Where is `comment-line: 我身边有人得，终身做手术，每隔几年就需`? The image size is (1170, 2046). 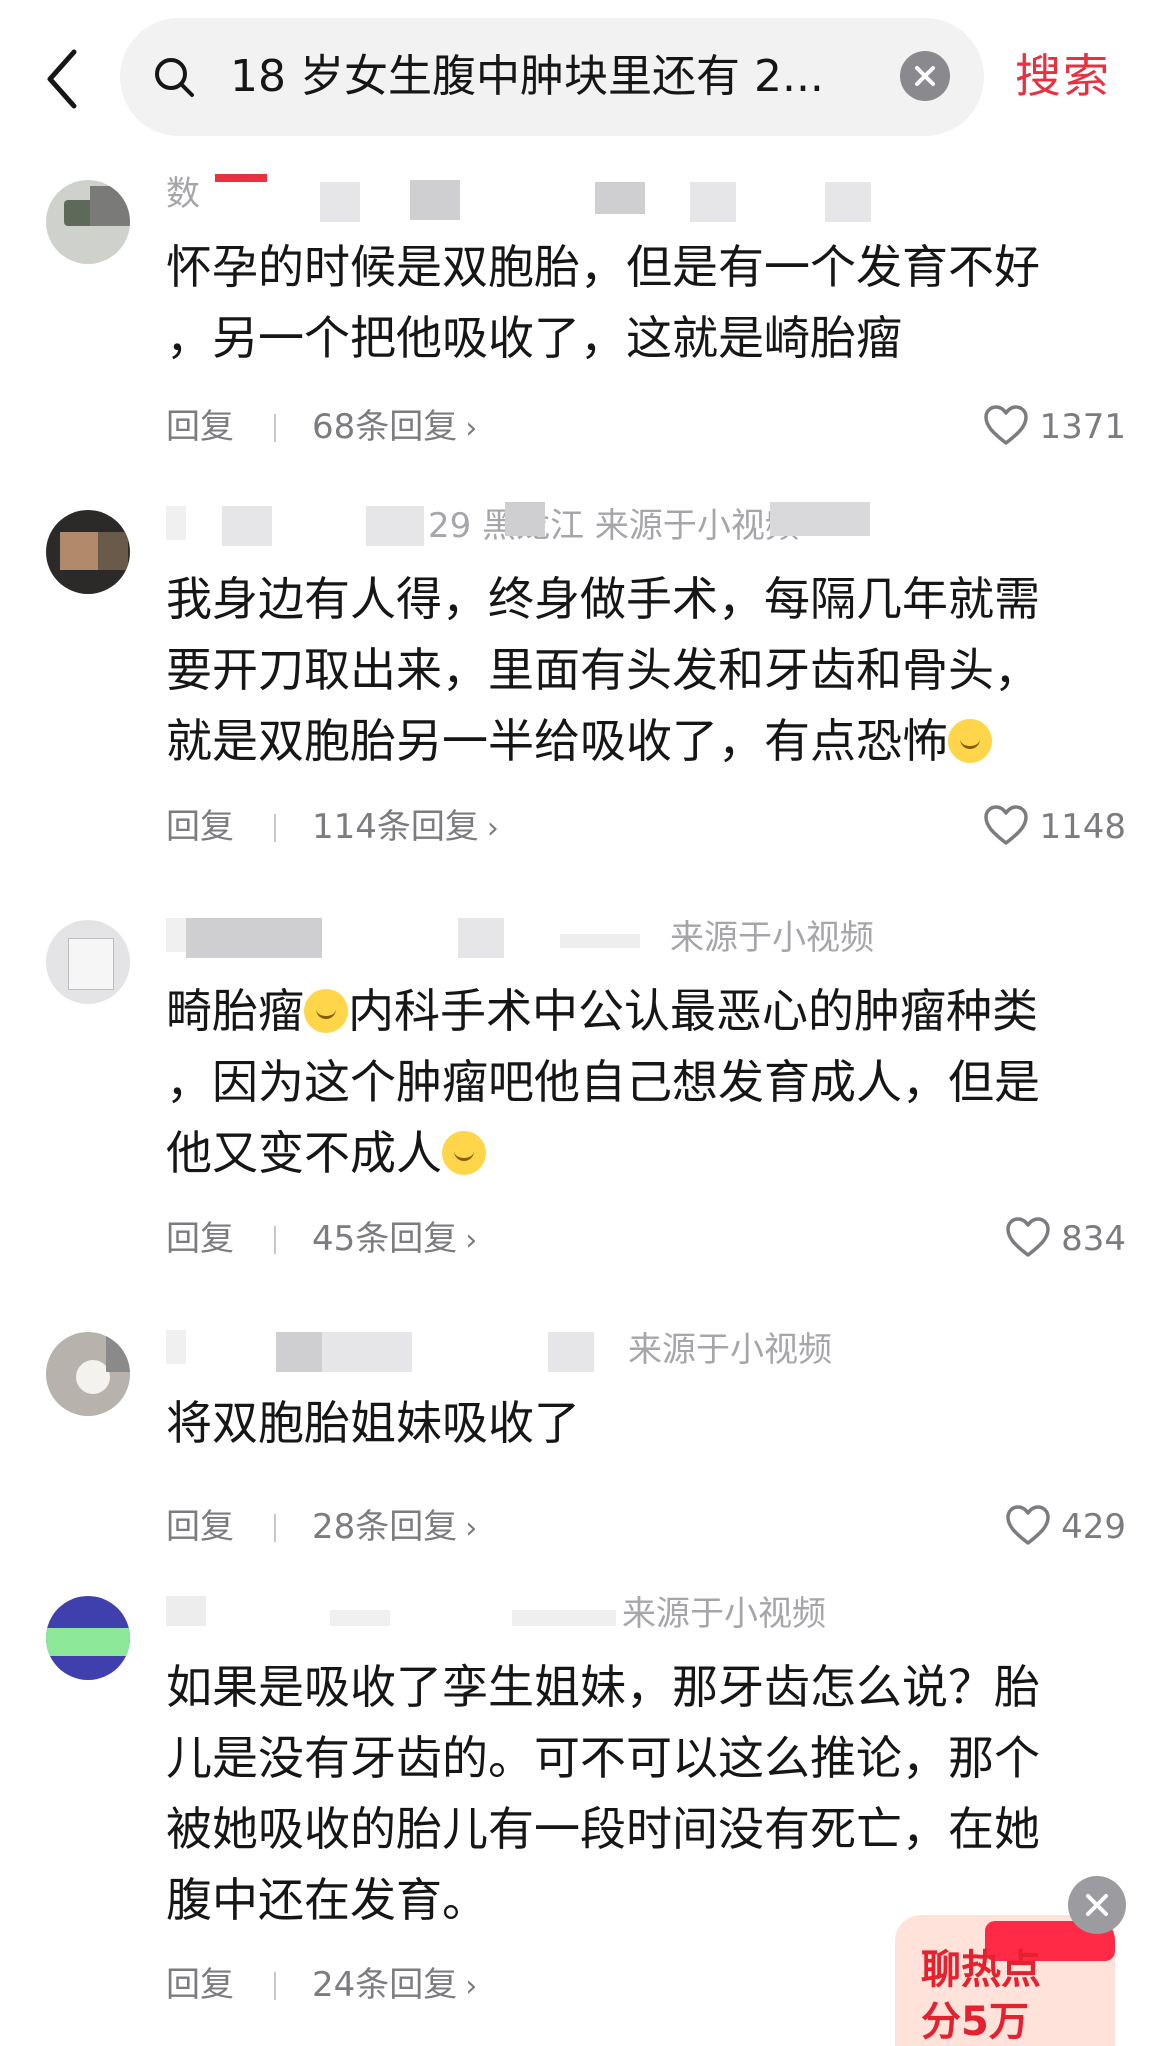 comment-line: 我身边有人得，终身做手术，每隔几年就需 is located at coordinates (603, 599).